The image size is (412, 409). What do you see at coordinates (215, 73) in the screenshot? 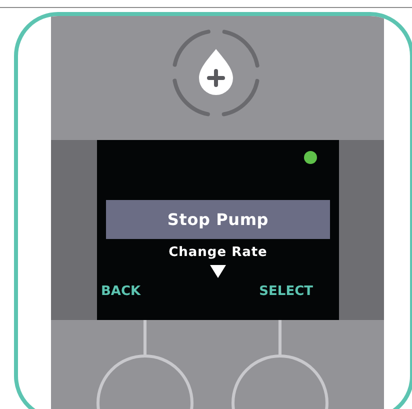
I see `drop-plus-icon` at bounding box center [215, 73].